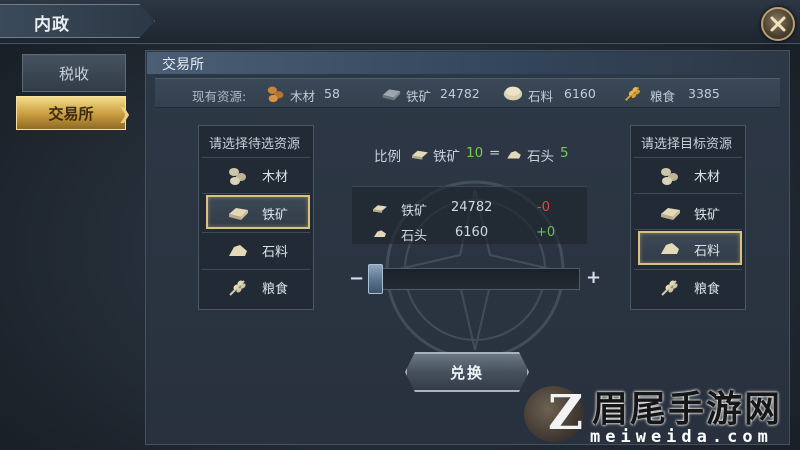  I want to click on resources-label: 现有资源:, so click(219, 96).